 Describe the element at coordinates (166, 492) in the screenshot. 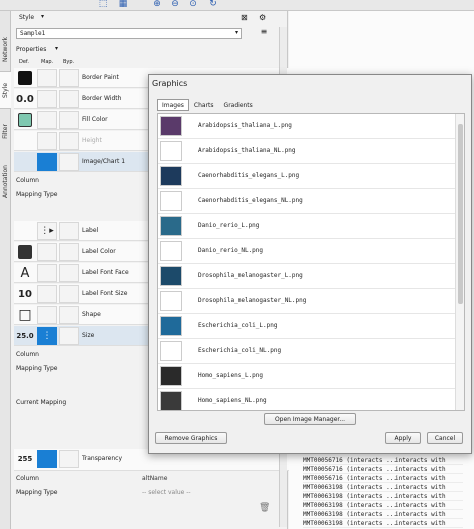

I see `mapping-type-value: -- select value --` at that location.